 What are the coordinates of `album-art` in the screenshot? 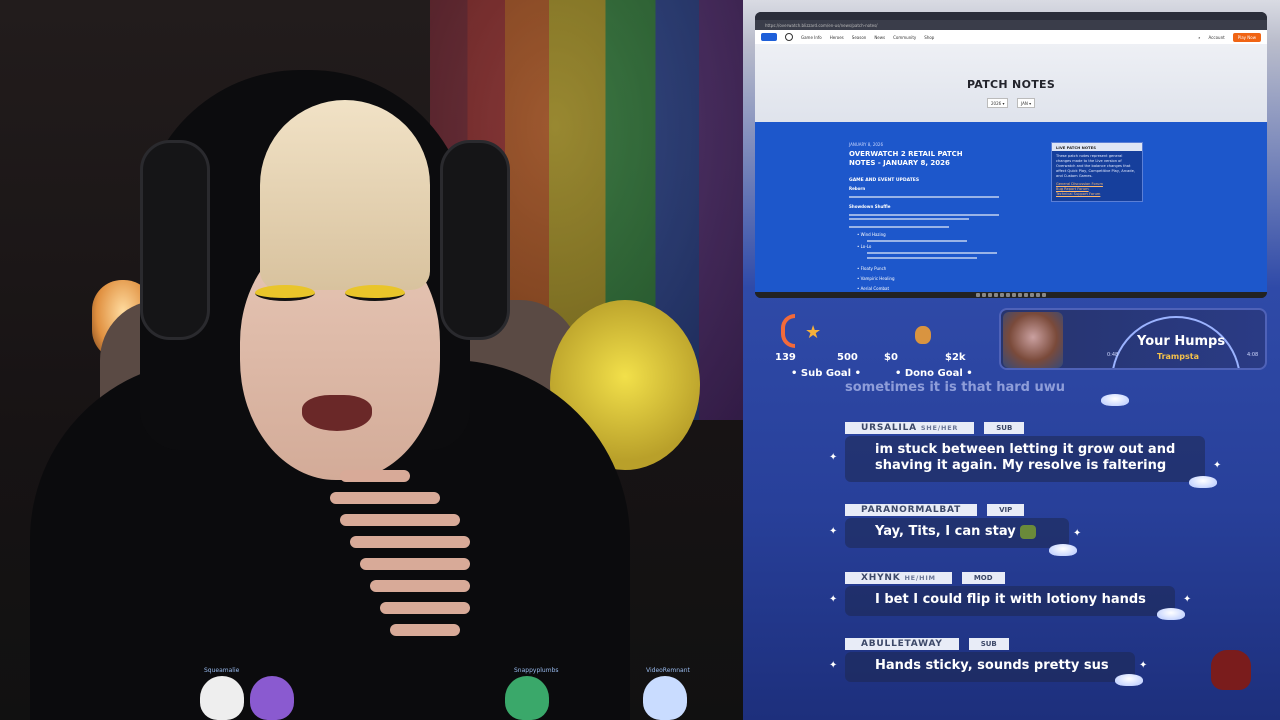 It's located at (1033, 340).